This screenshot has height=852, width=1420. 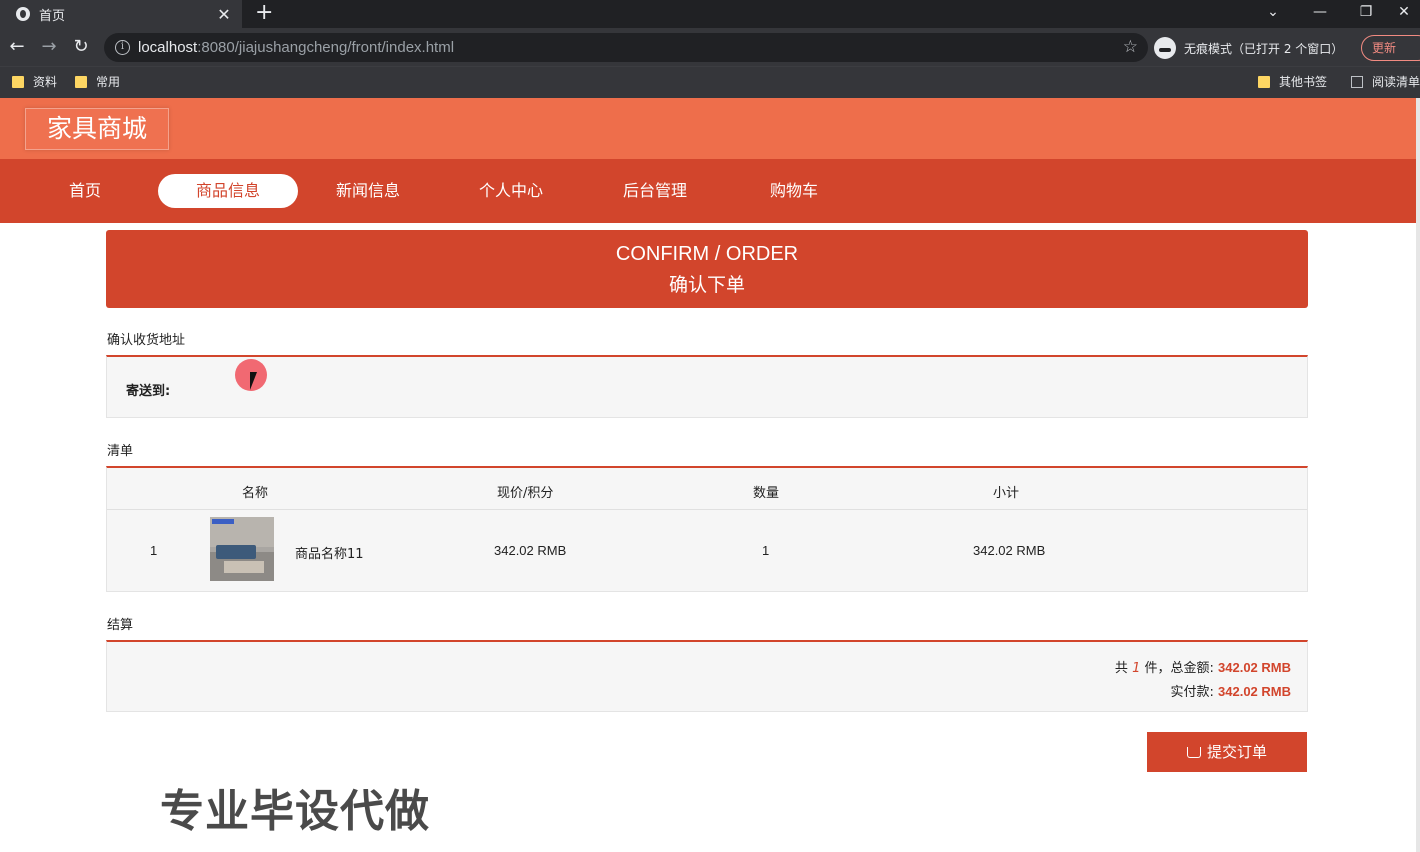 I want to click on total-summary: 共 1 件，总金额: 342.02 RMB, so click(x=1202, y=668).